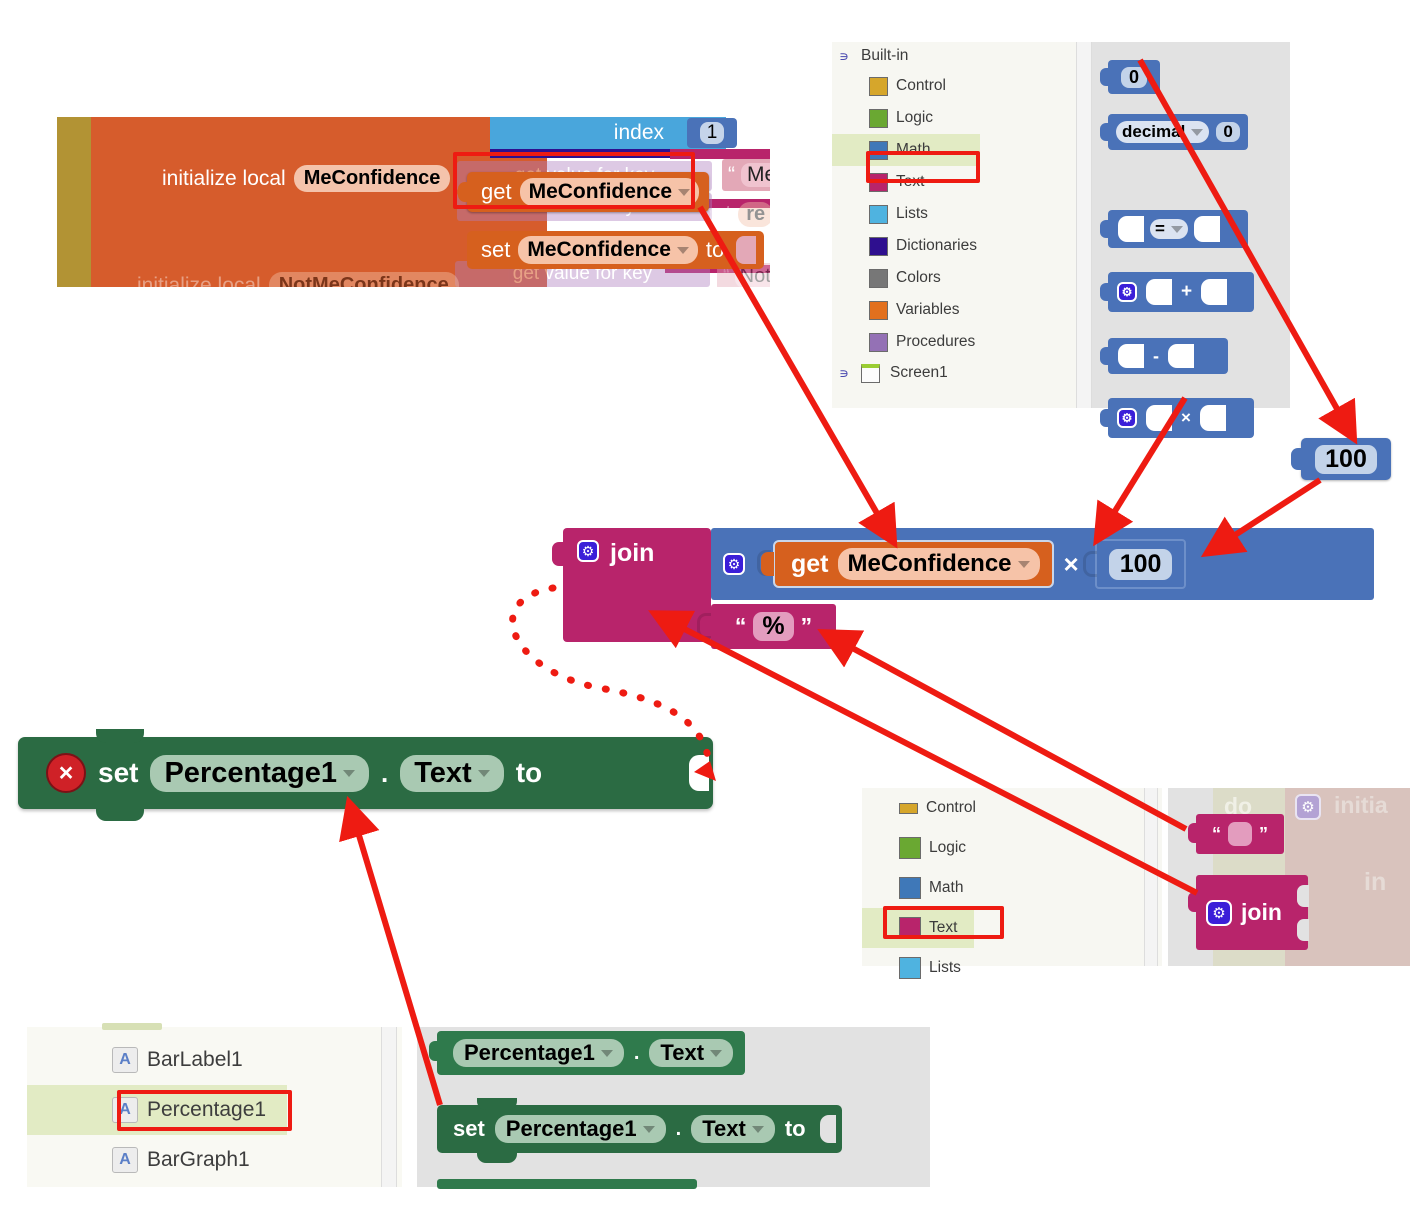 This screenshot has height=1214, width=1410. I want to click on multiplier-100-block: 100, so click(1134, 564).